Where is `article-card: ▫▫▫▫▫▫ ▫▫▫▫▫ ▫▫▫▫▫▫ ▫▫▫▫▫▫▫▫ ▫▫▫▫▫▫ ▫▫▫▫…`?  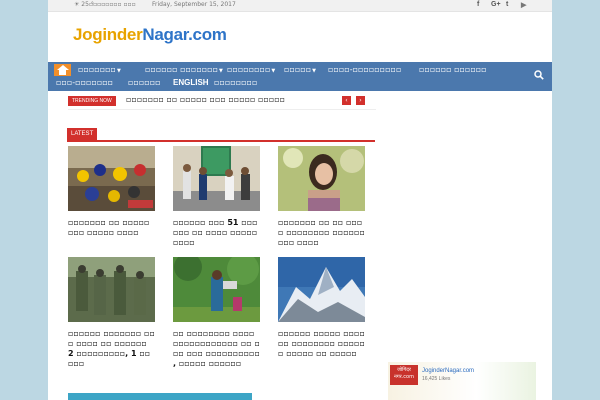
article-card: ▫▫▫▫▫▫ ▫▫▫▫▫ ▫▫▫▫▫▫ ▫▫▫▫▫▫▫▫ ▫▫▫▫▫▫ ▫▫▫▫… is located at coordinates (321, 308).